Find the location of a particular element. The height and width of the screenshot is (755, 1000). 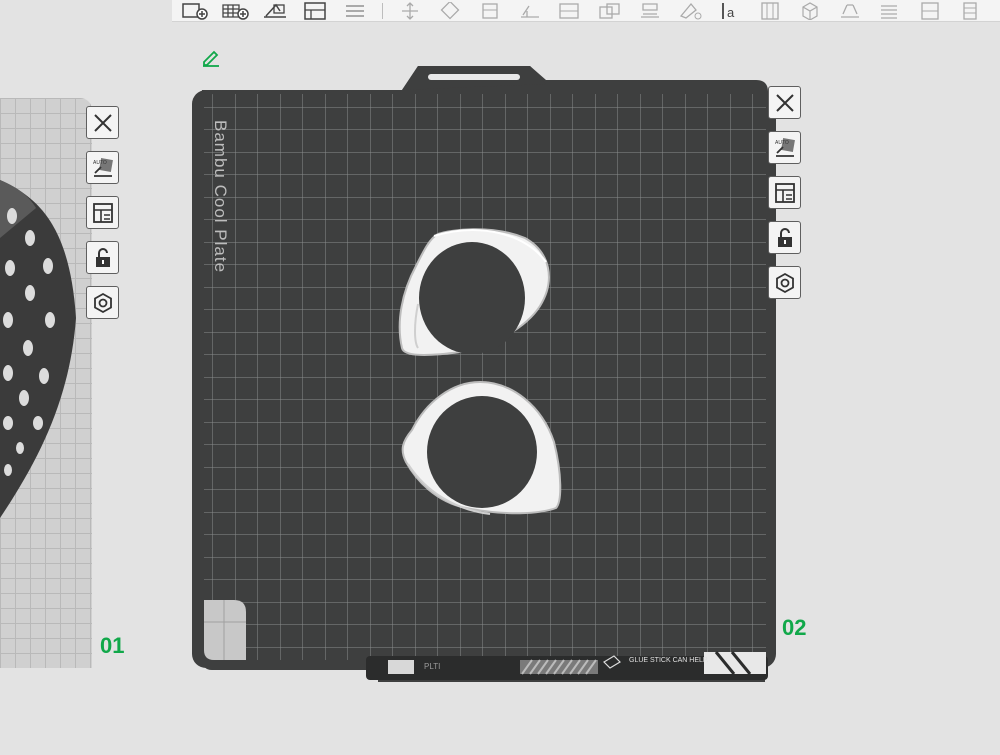

rotate-icon is located at coordinates (450, 11).